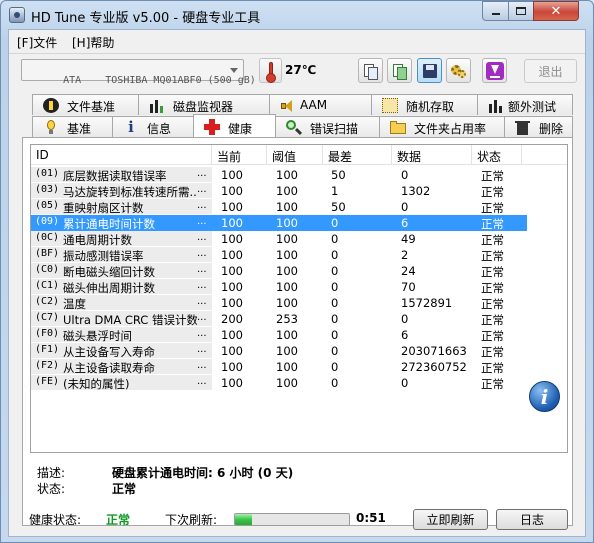 The image size is (594, 543). What do you see at coordinates (109, 271) in the screenshot?
I see `attribute-name: 断电磁头缩回计数` at bounding box center [109, 271].